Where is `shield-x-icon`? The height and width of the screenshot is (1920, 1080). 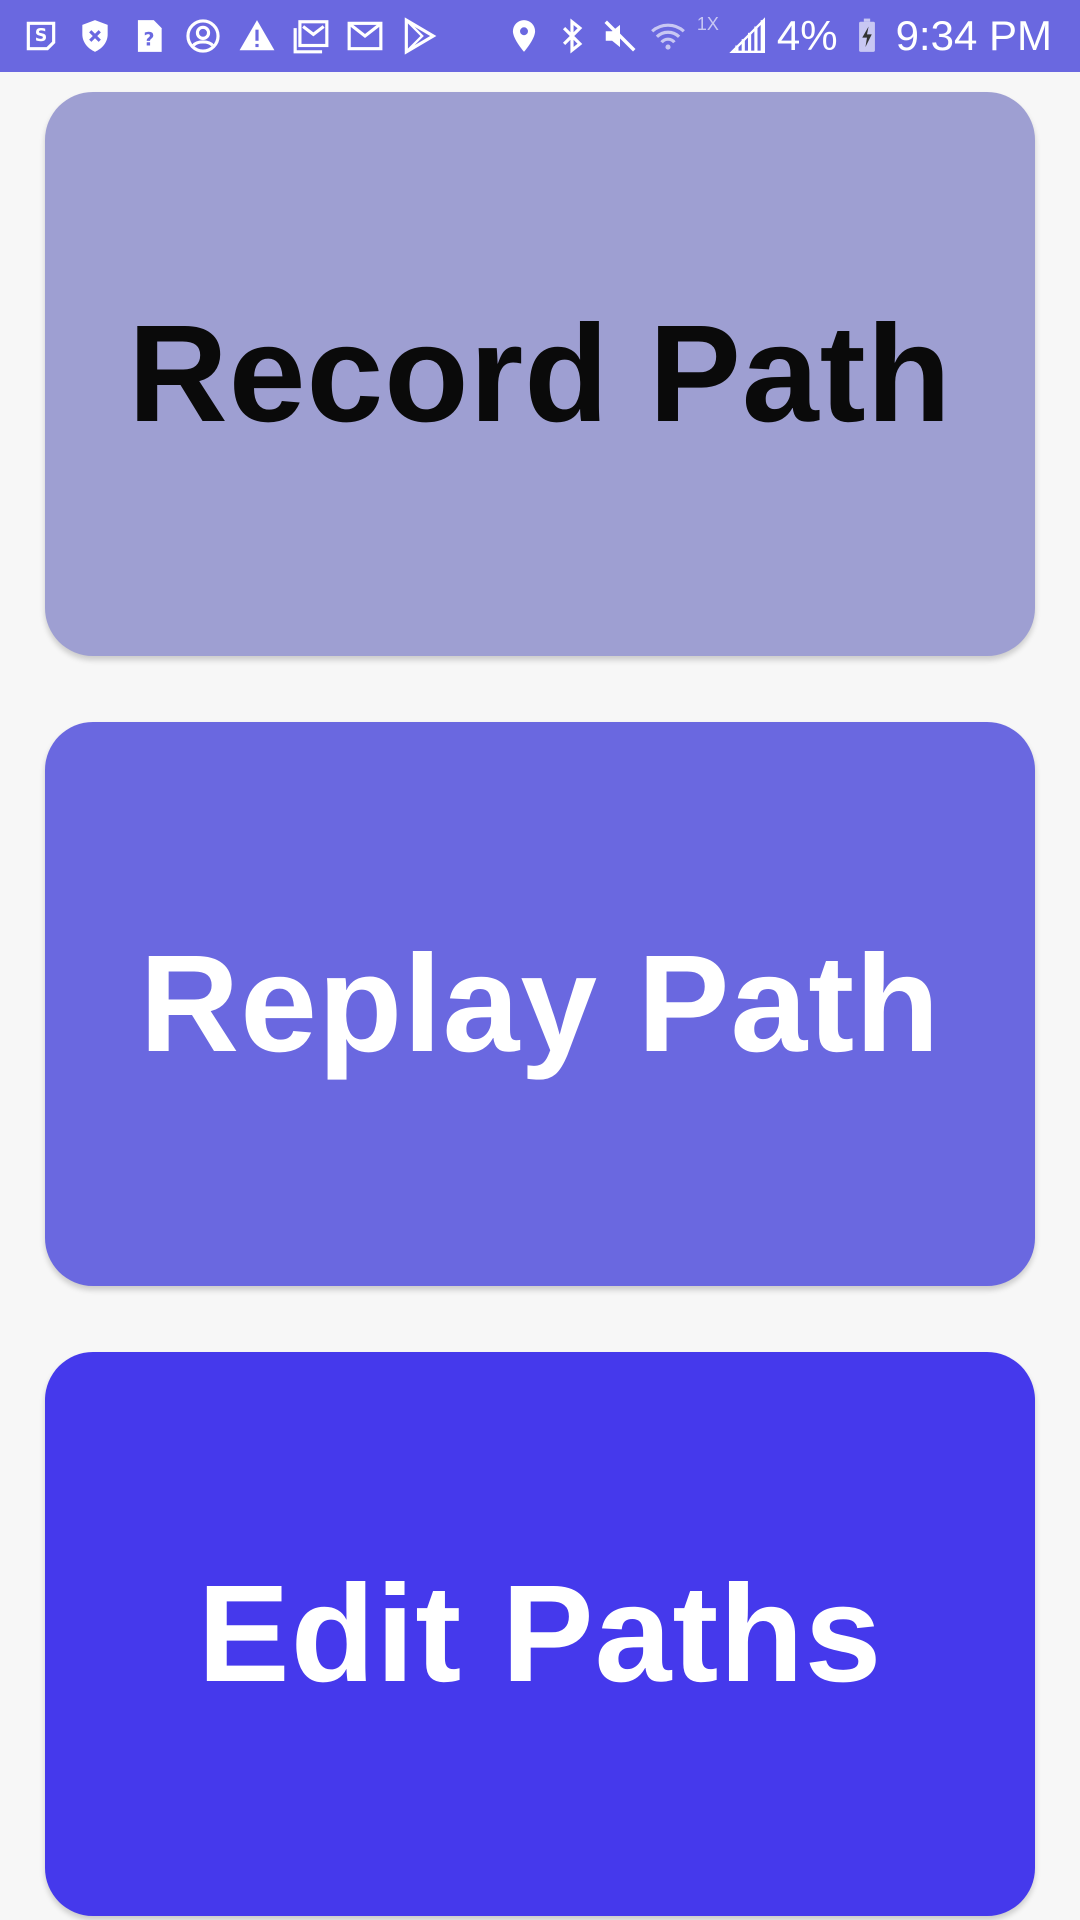 shield-x-icon is located at coordinates (95, 36).